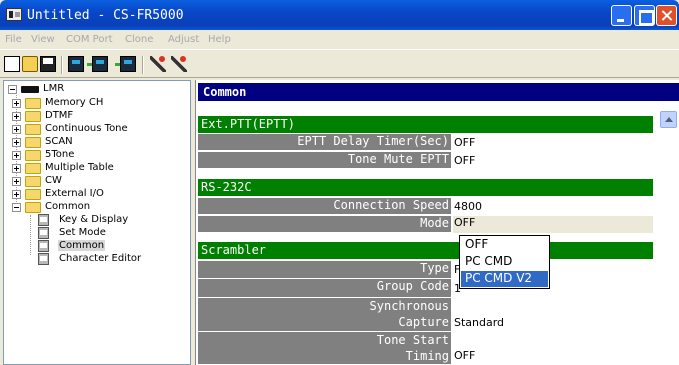 The height and width of the screenshot is (365, 679). What do you see at coordinates (324, 160) in the screenshot?
I see `label-tone-mute-eptt: Tone Mute EPTT` at bounding box center [324, 160].